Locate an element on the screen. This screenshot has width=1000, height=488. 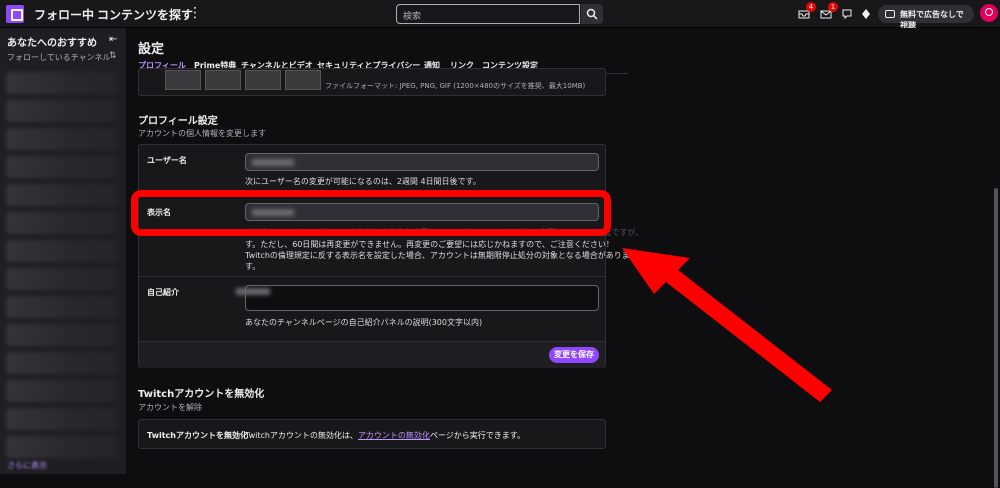
avatar is located at coordinates (989, 13).